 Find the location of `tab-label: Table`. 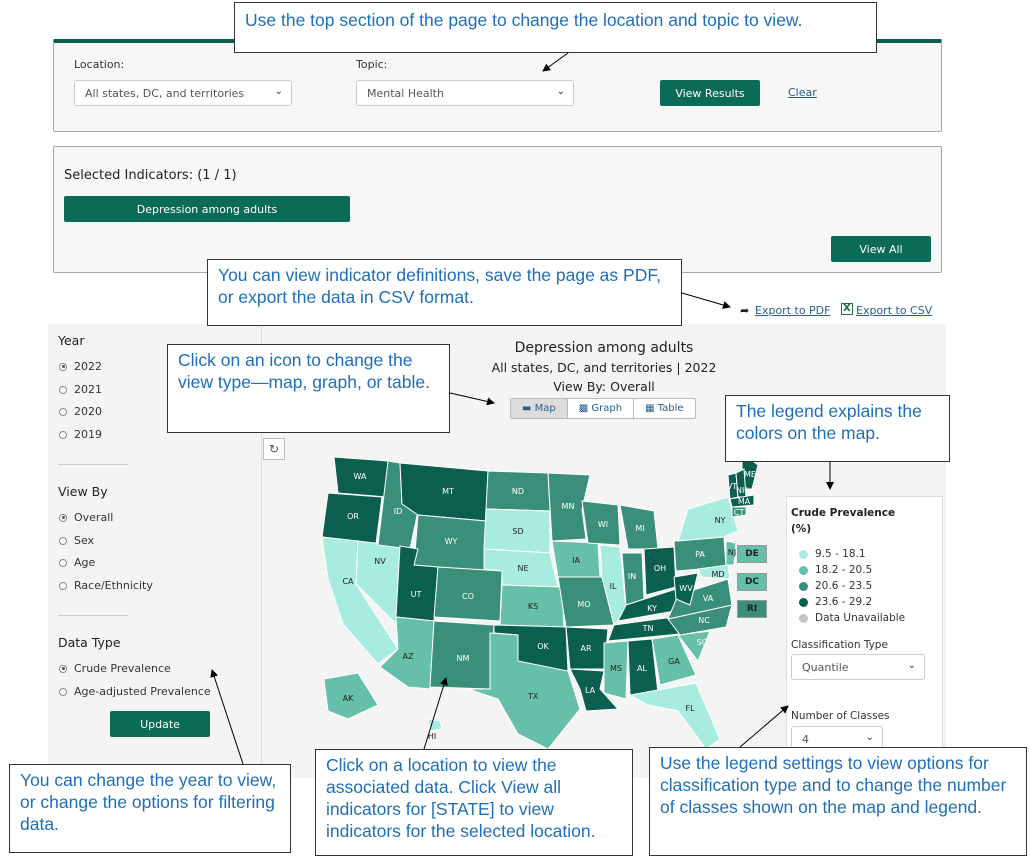

tab-label: Table is located at coordinates (670, 408).